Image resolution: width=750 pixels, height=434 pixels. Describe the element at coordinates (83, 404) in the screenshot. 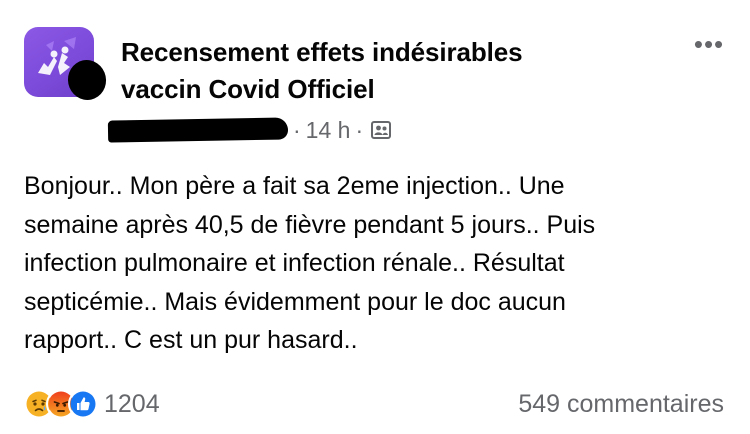

I see `like-reaction-icon` at that location.